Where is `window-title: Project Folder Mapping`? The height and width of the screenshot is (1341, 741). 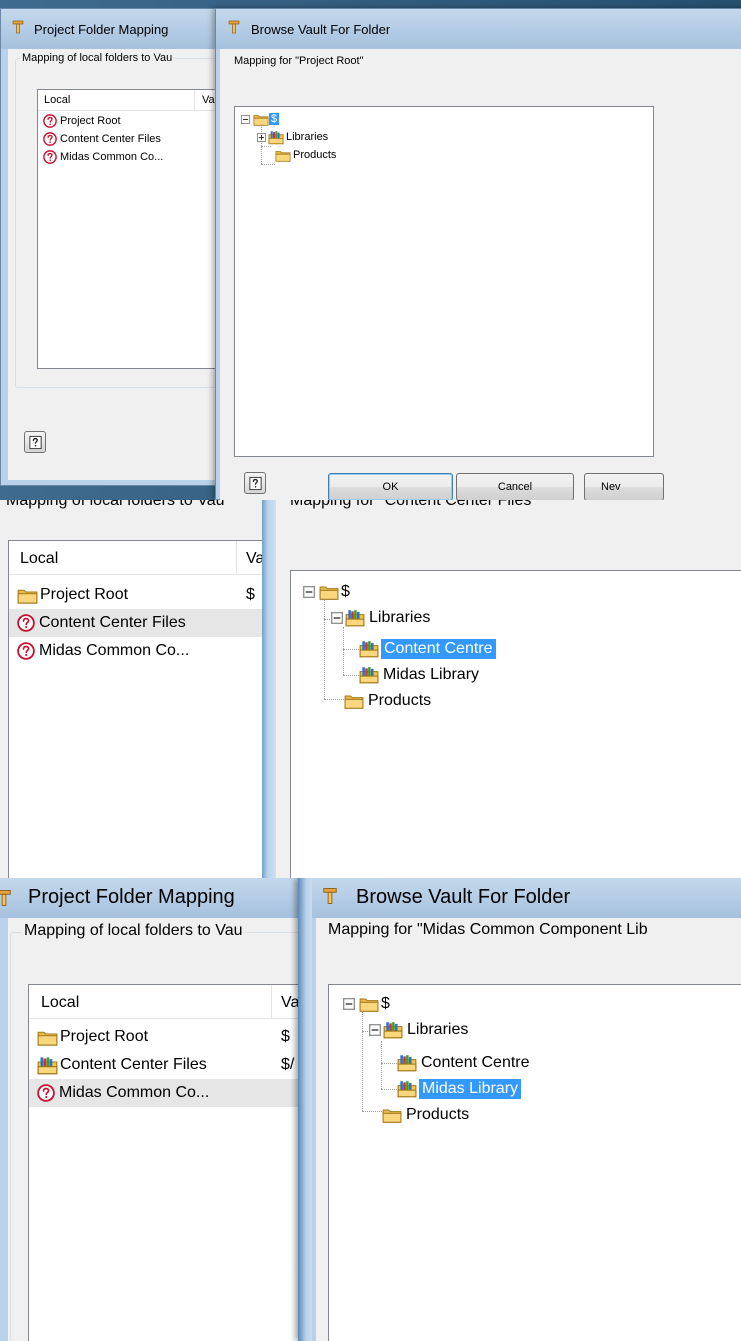
window-title: Project Folder Mapping is located at coordinates (131, 897).